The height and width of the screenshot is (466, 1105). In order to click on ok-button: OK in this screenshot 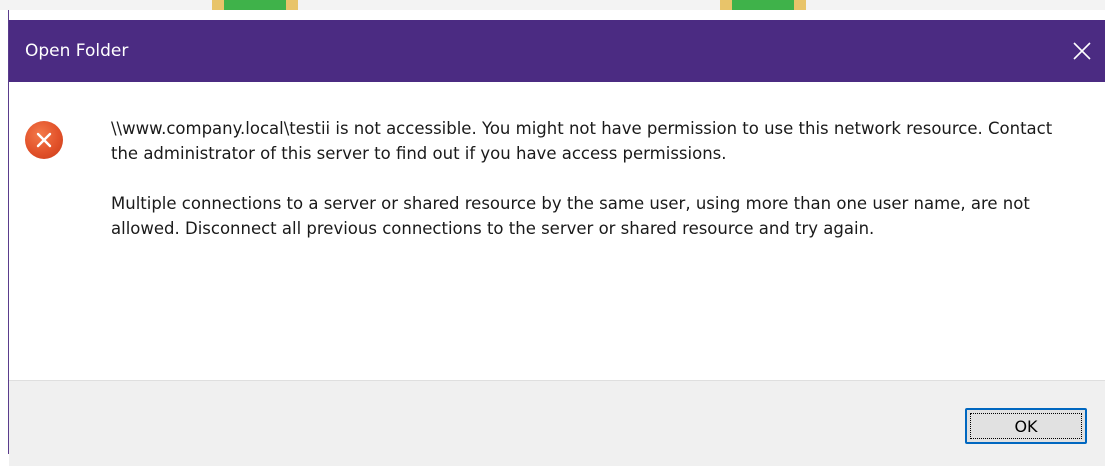, I will do `click(1026, 426)`.